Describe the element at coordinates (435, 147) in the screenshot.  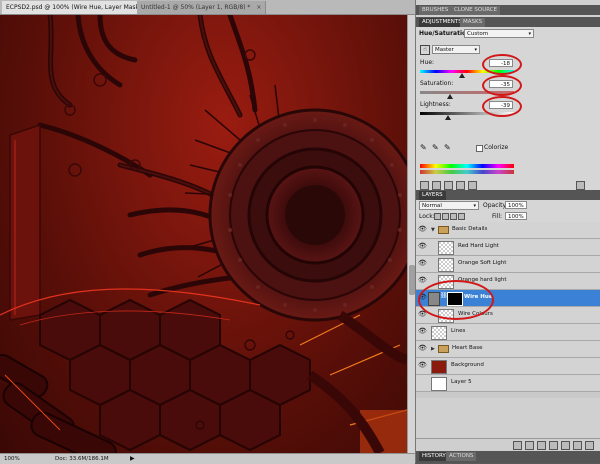
I see `eyedropper-plus-icon: ✎` at that location.